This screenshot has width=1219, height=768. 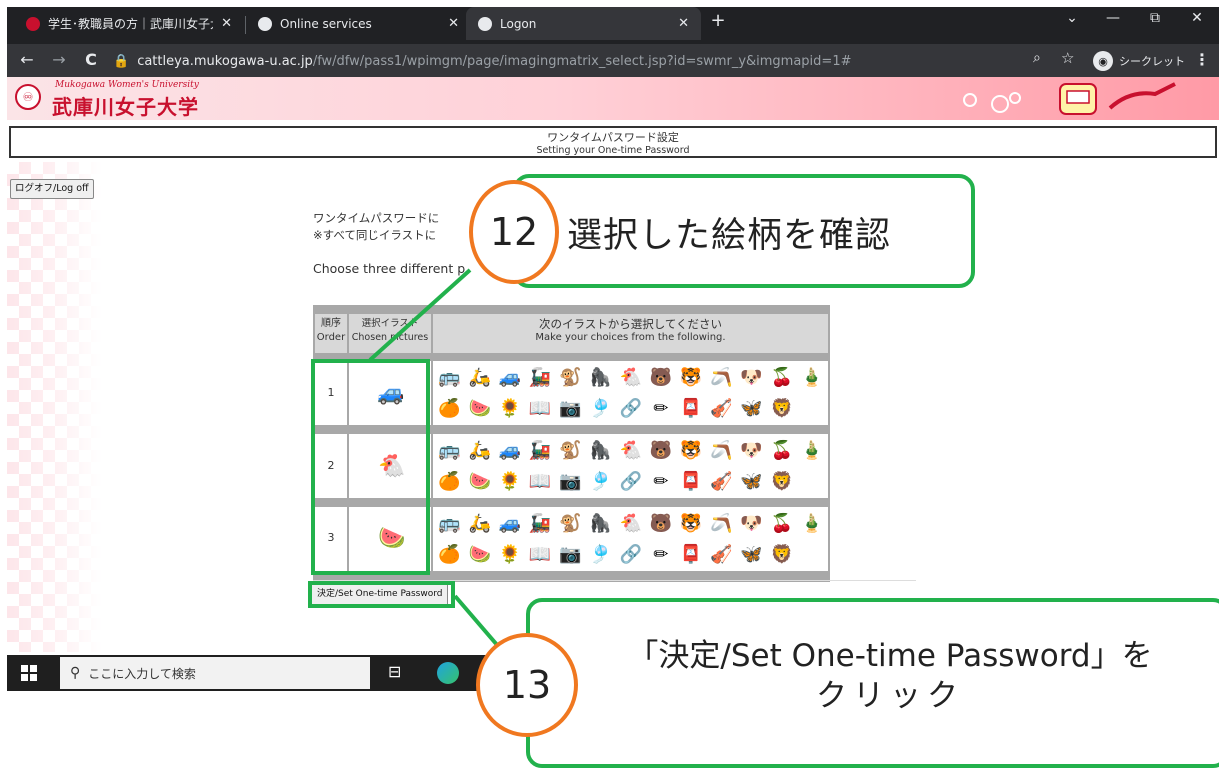 I want to click on step-13-text-line-1: 「決定/Set One-time Password」を, so click(x=890, y=656).